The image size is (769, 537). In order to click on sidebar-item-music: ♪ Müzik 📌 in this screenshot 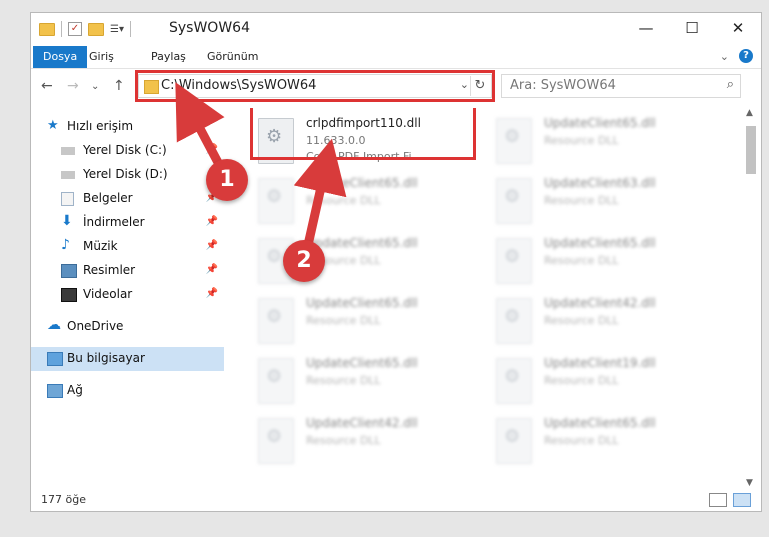, I will do `click(127, 247)`.